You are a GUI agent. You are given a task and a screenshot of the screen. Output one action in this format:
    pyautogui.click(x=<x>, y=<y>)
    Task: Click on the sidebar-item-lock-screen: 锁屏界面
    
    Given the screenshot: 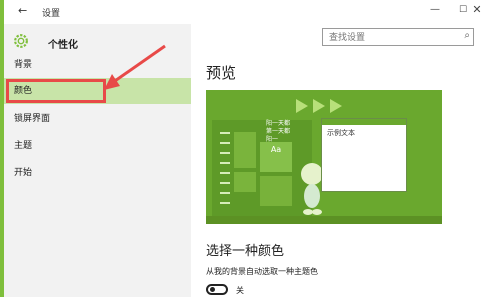 What is the action you would take?
    pyautogui.click(x=97, y=119)
    